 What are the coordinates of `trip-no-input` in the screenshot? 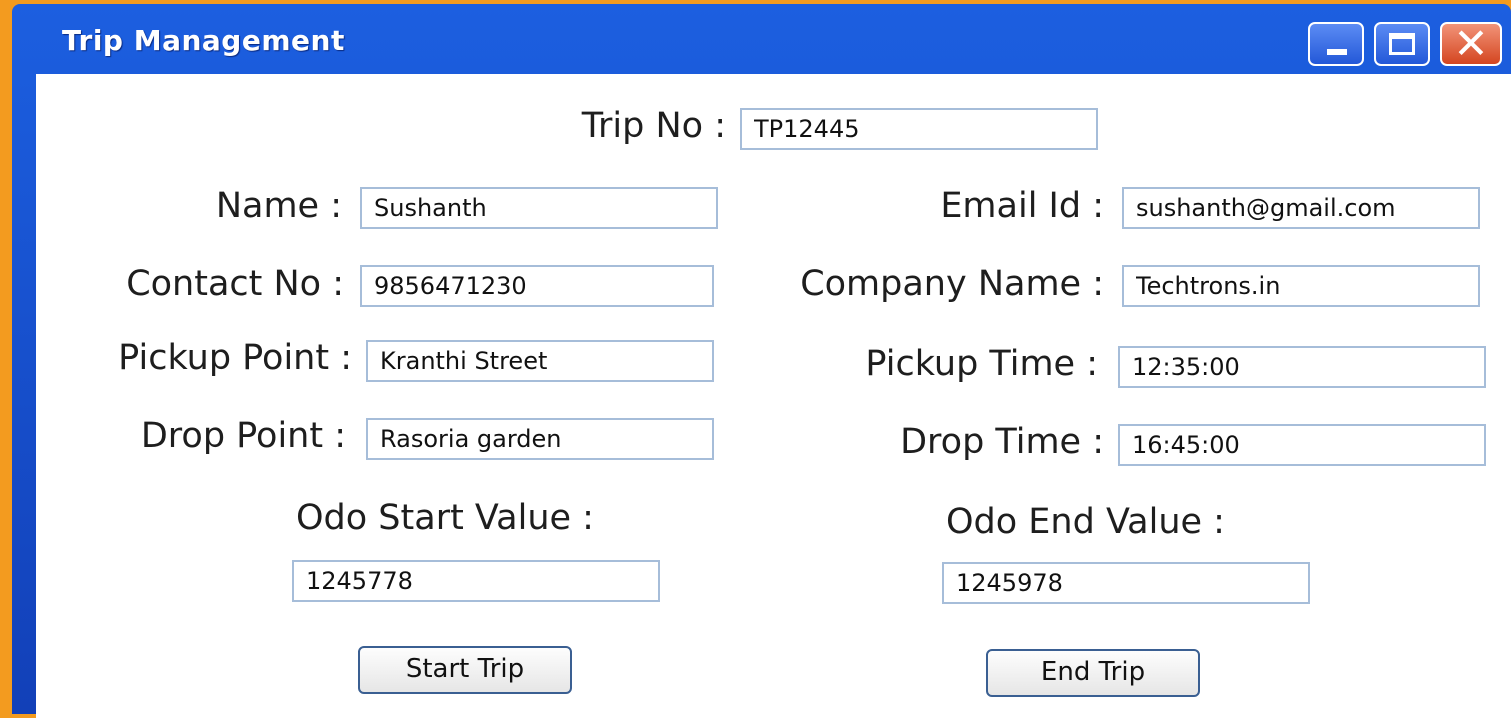 It's located at (919, 129).